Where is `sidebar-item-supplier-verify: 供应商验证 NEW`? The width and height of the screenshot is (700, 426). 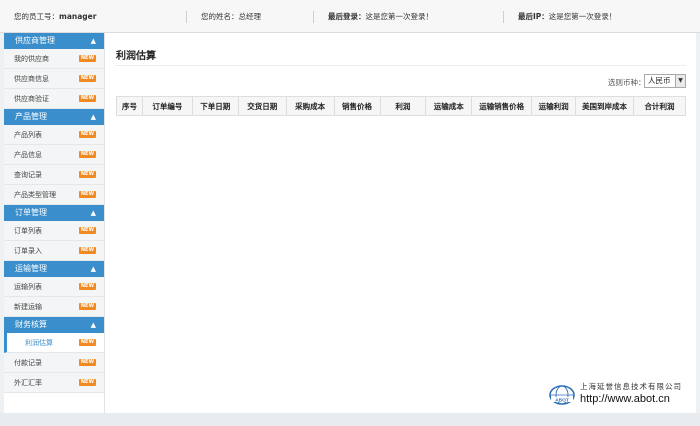
sidebar-item-supplier-verify: 供应商验证 NEW is located at coordinates (54, 99).